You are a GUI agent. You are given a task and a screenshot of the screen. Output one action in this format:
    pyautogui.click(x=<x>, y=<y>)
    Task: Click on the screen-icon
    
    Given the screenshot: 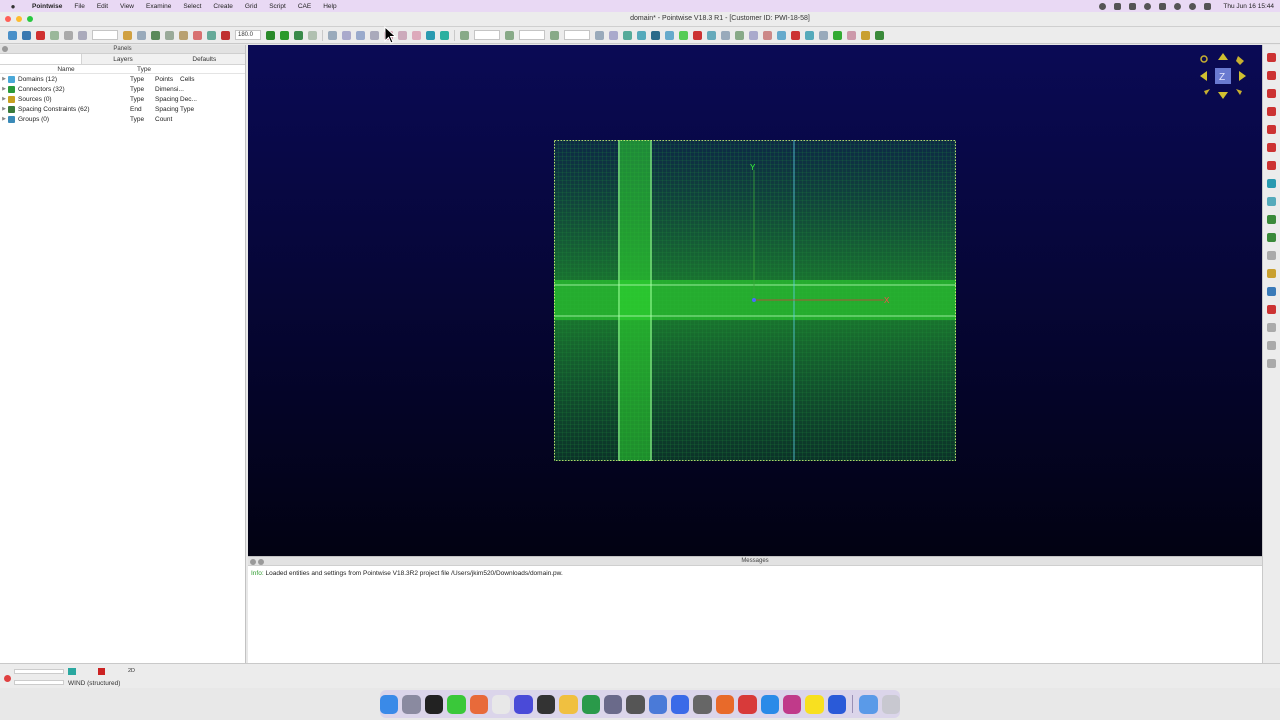 What is the action you would take?
    pyautogui.click(x=1133, y=6)
    